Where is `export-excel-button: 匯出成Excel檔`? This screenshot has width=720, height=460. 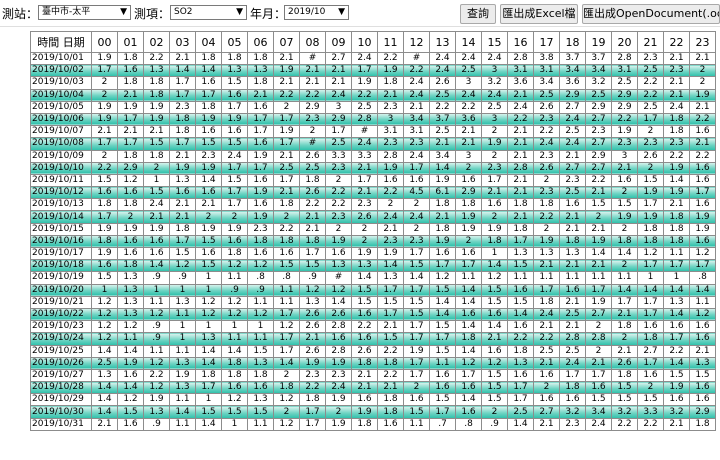 export-excel-button: 匯出成Excel檔 is located at coordinates (539, 14).